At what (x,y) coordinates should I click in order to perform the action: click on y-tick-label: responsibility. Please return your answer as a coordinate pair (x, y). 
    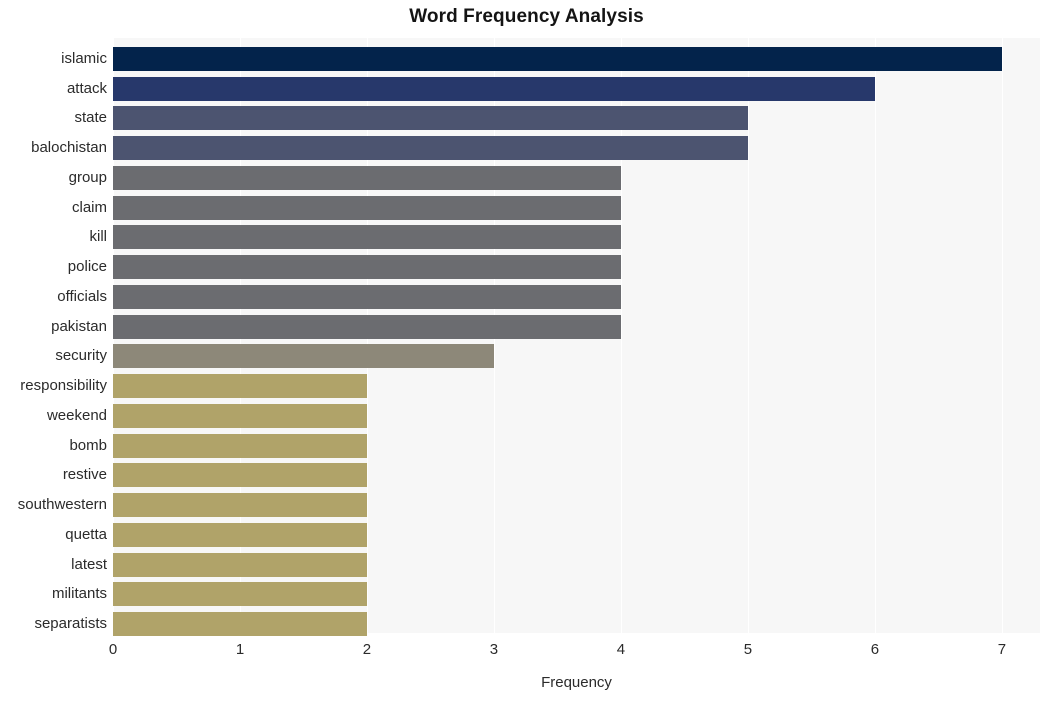
    Looking at the image, I should click on (63, 385).